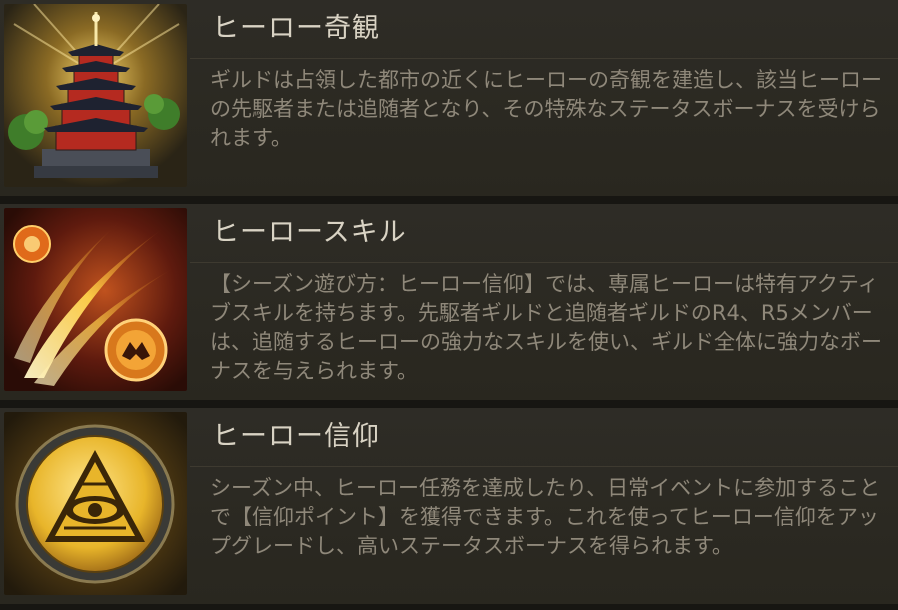 The height and width of the screenshot is (610, 898). What do you see at coordinates (95, 95) in the screenshot?
I see `pagoda-tower-icon` at bounding box center [95, 95].